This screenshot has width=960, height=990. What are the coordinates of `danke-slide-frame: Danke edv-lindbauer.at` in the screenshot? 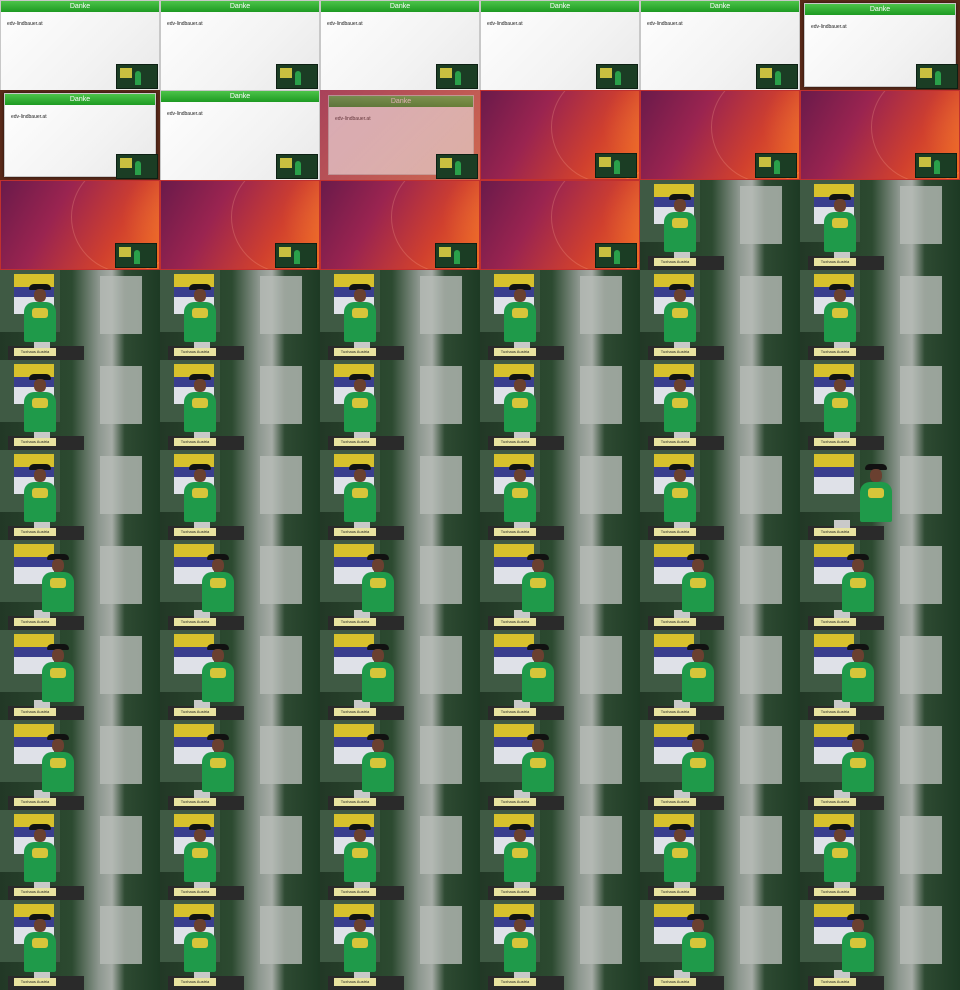 It's located at (240, 135).